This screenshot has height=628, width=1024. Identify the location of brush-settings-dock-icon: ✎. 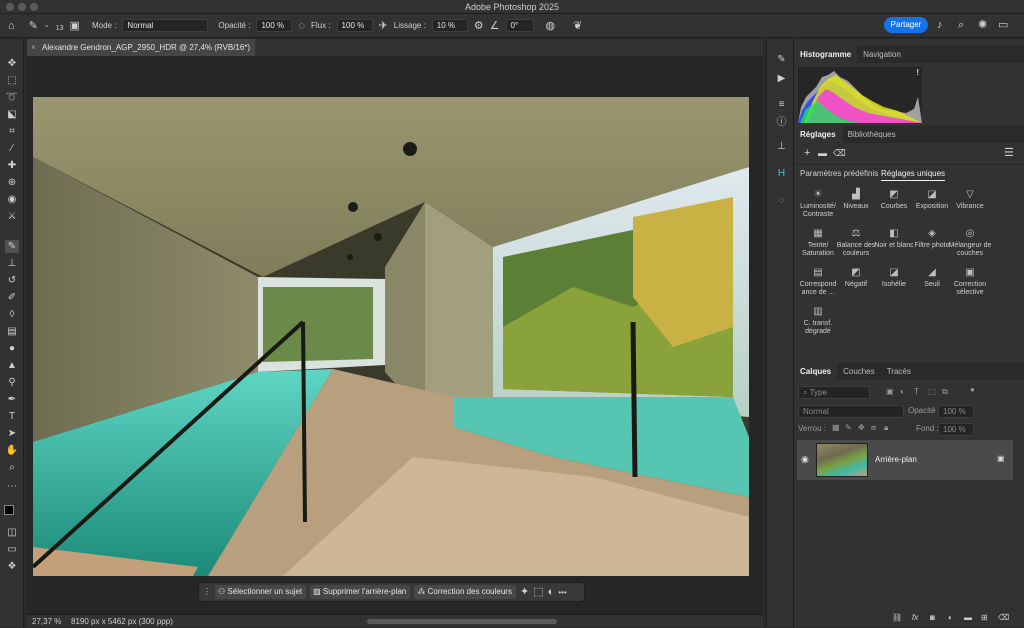
(781, 59).